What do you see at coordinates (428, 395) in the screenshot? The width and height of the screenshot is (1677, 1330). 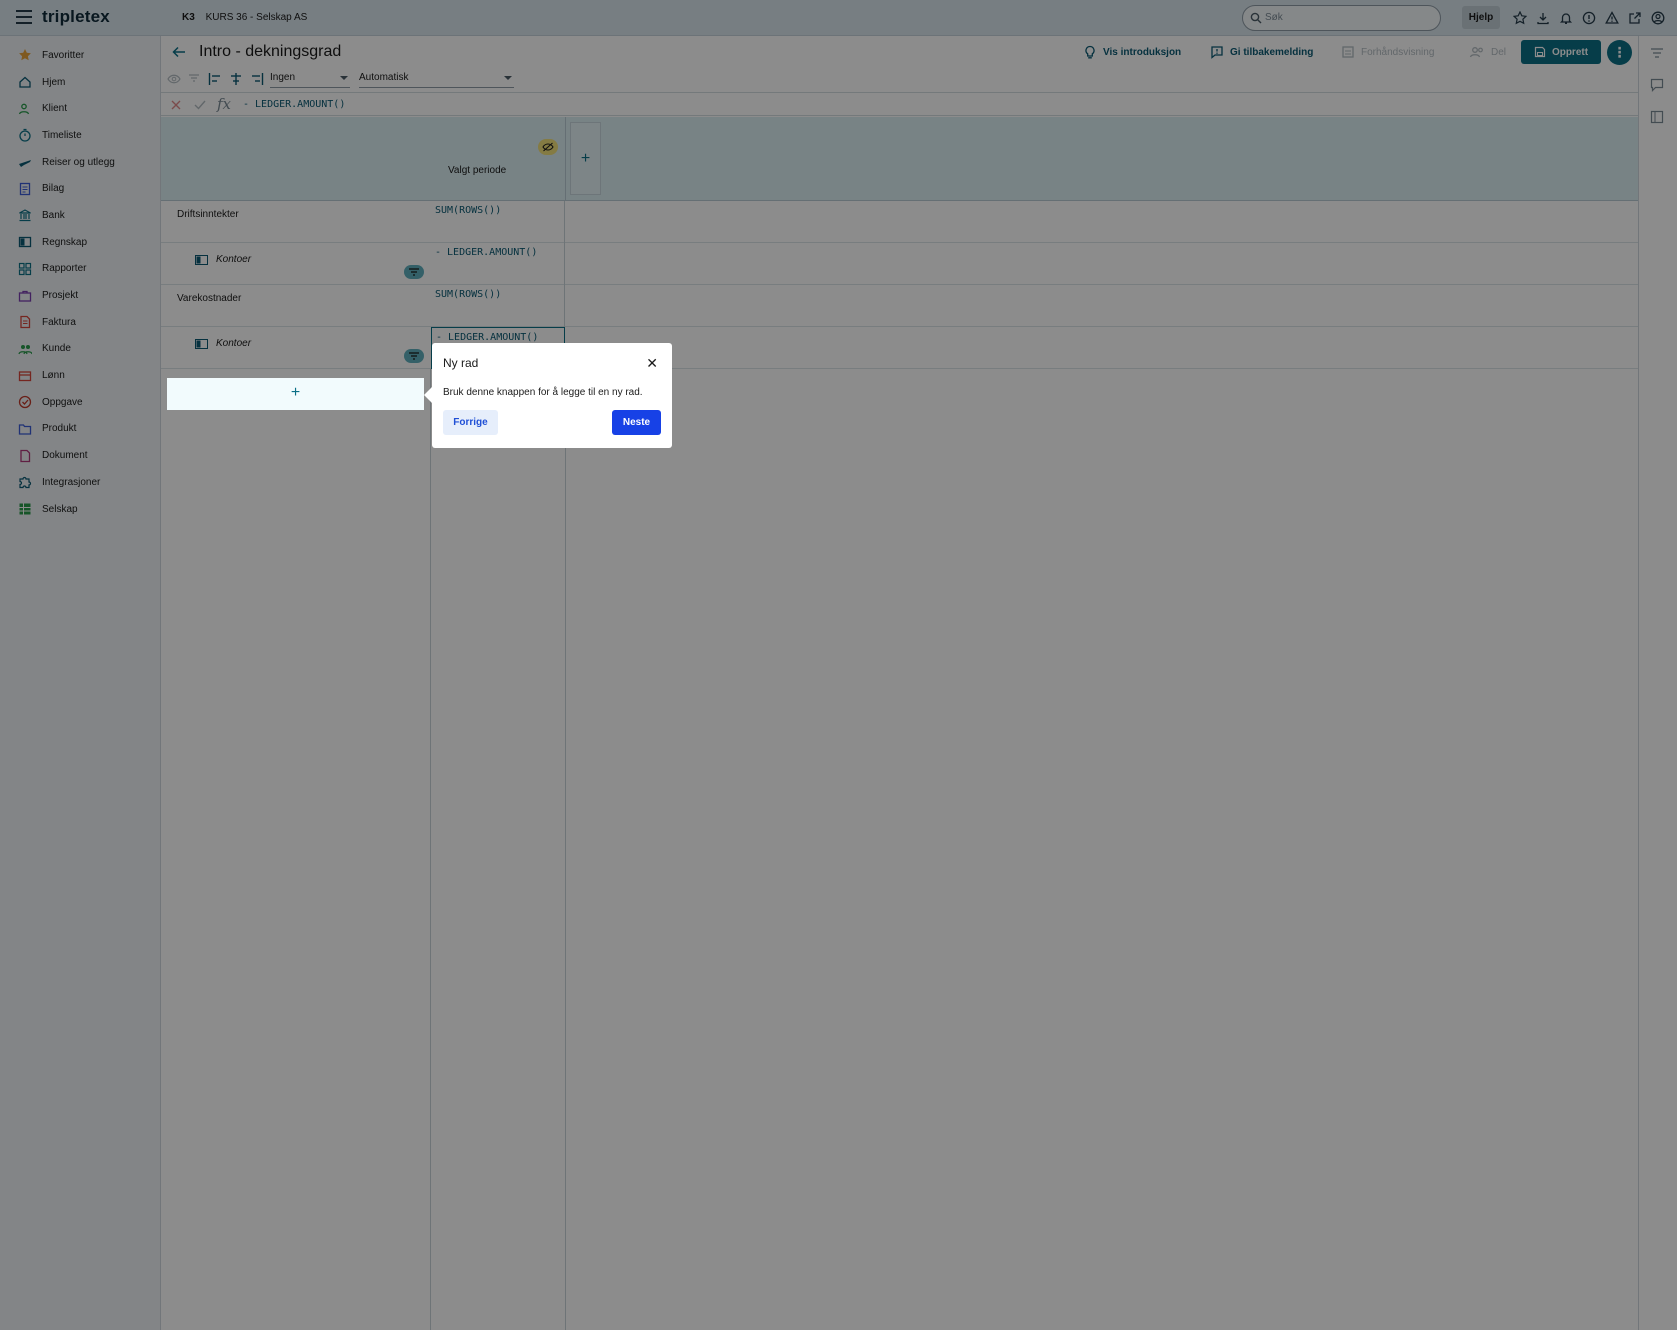 I see `popover-arrow` at bounding box center [428, 395].